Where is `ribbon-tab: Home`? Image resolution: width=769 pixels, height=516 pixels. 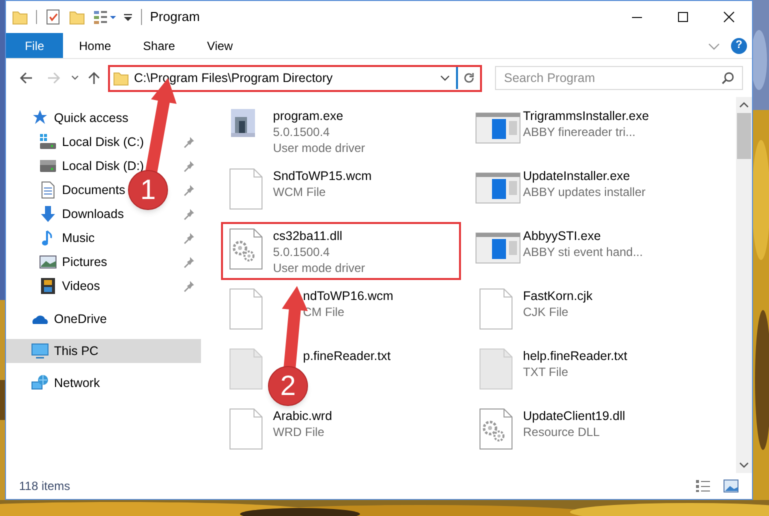 ribbon-tab: Home is located at coordinates (95, 45).